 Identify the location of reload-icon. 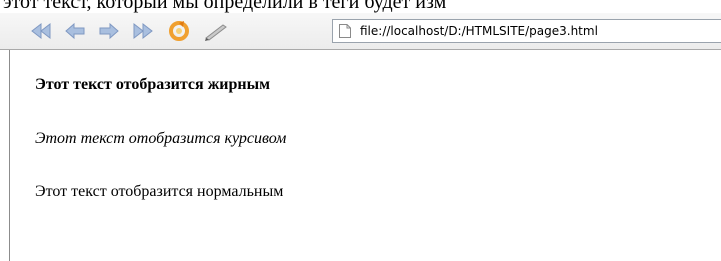
(179, 31).